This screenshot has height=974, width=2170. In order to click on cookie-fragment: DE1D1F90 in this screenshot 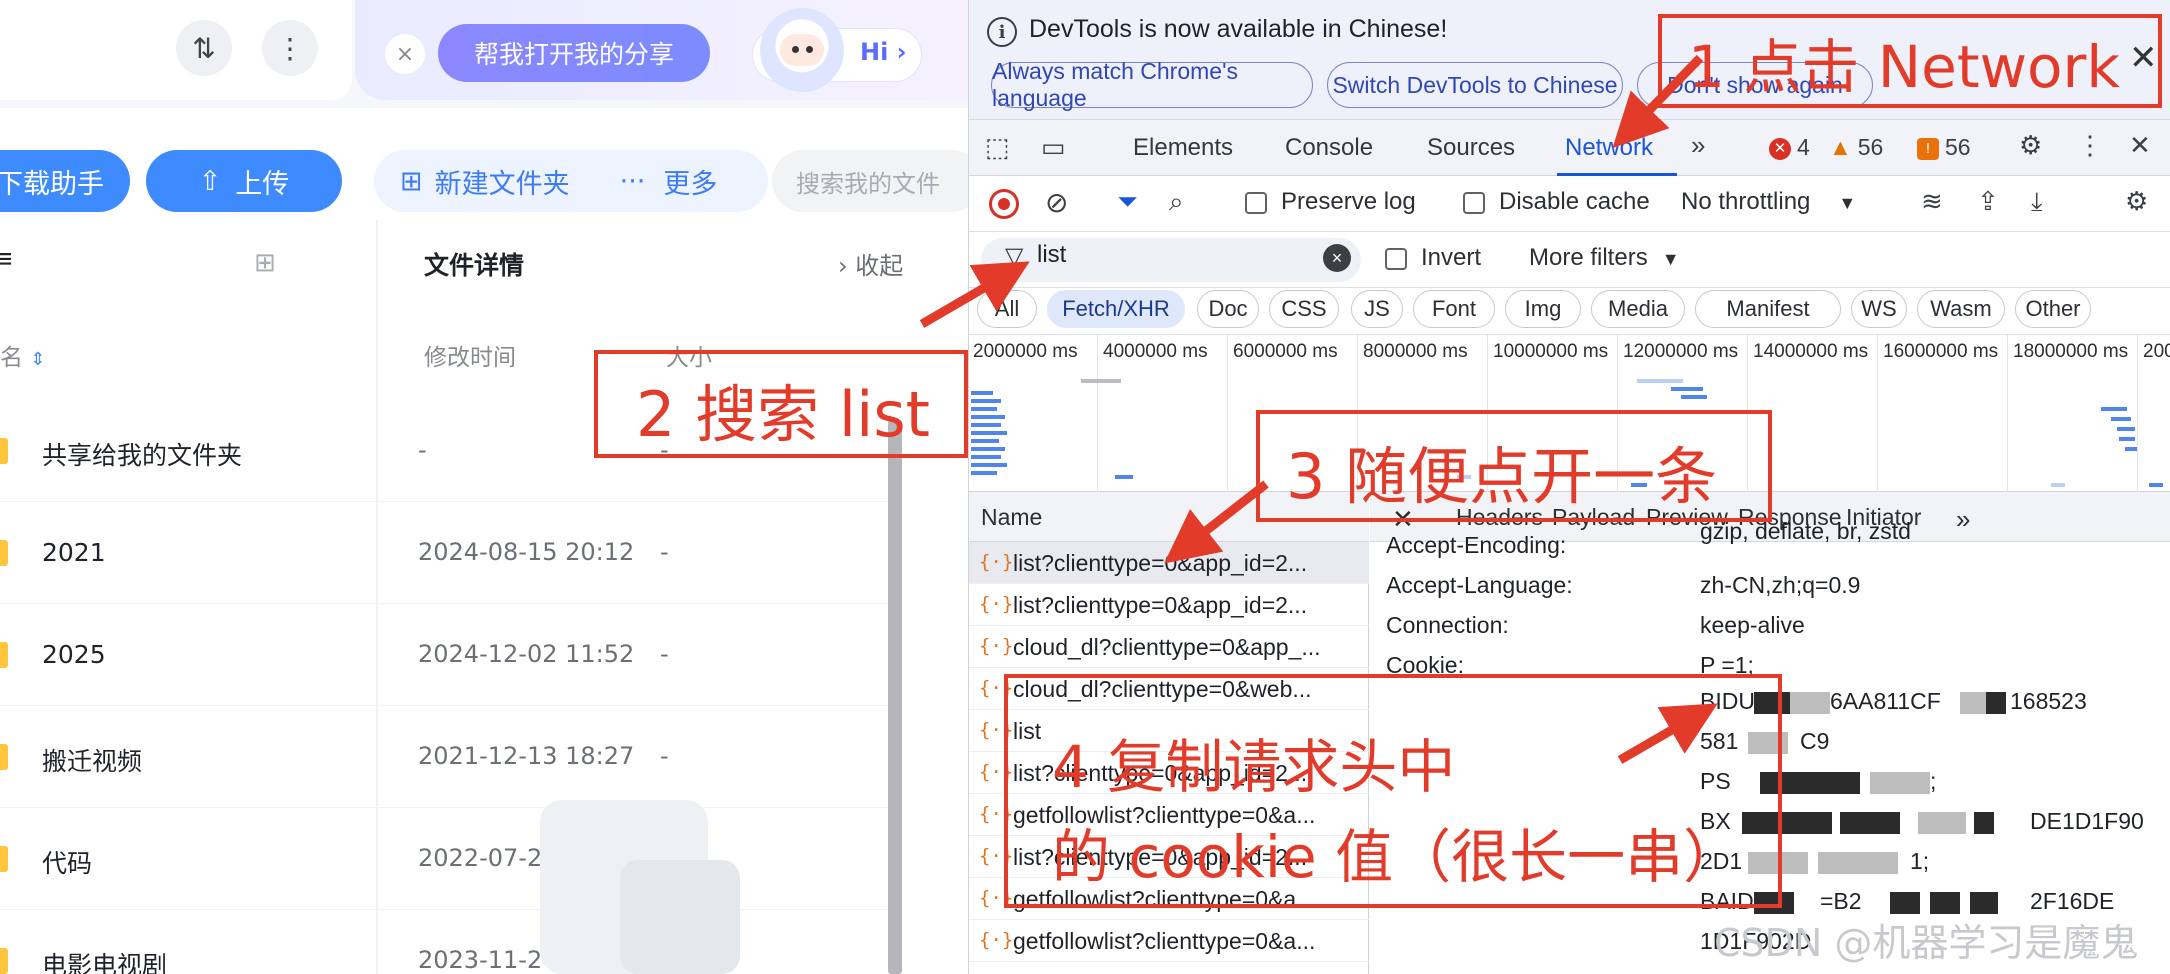, I will do `click(2087, 821)`.